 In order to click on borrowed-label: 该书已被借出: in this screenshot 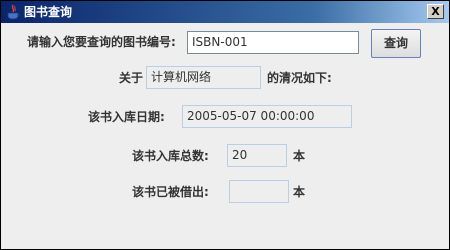, I will do `click(170, 192)`.